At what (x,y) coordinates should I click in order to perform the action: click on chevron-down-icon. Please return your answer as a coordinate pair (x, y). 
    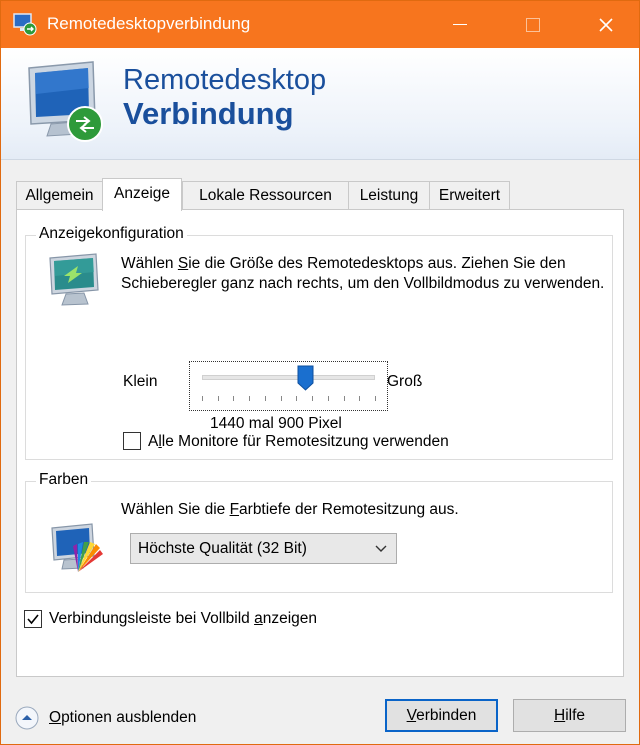
    Looking at the image, I should click on (381, 548).